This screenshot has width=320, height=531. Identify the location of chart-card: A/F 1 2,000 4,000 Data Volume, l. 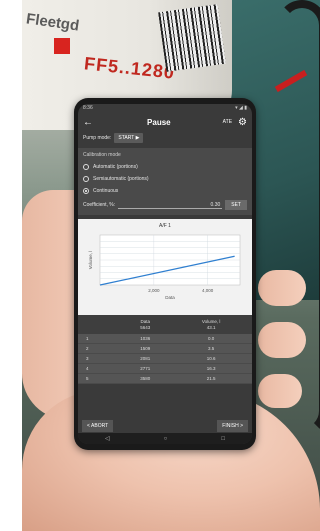
(165, 267).